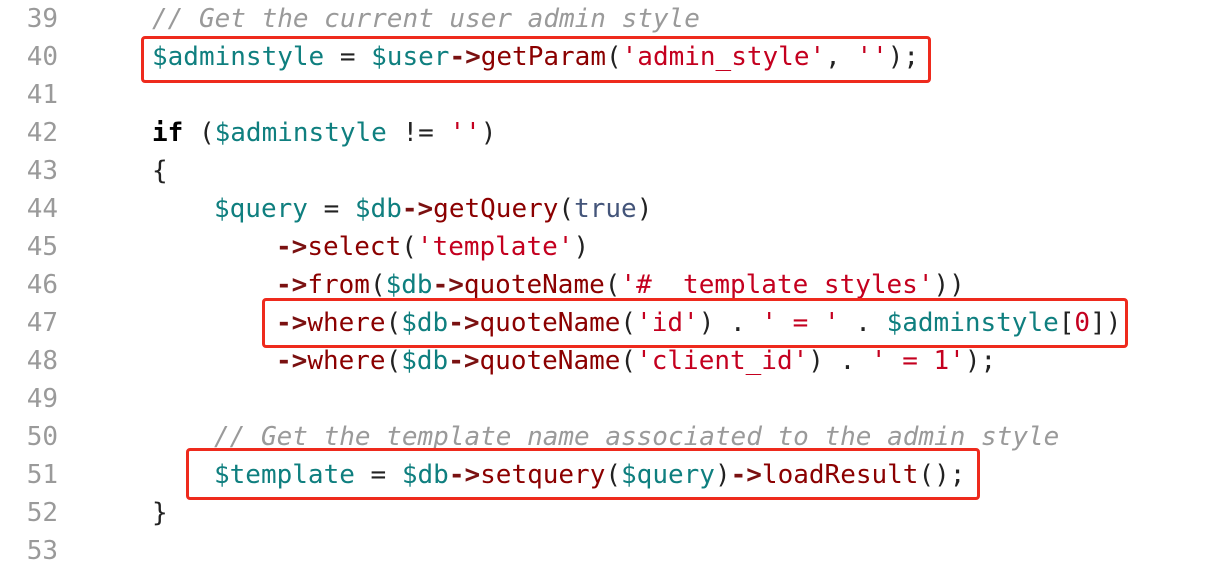 The image size is (1222, 570). Describe the element at coordinates (496, 209) in the screenshot. I see `code-token-method: getQuery` at that location.